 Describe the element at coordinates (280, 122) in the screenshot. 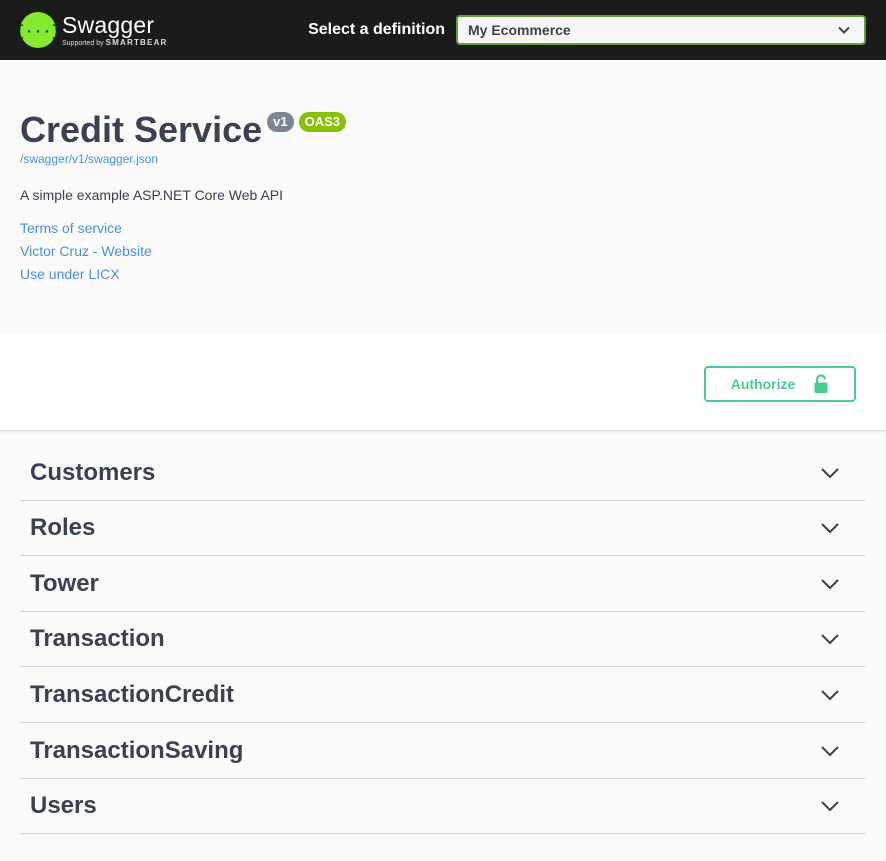

I see `version-badge: v1` at that location.